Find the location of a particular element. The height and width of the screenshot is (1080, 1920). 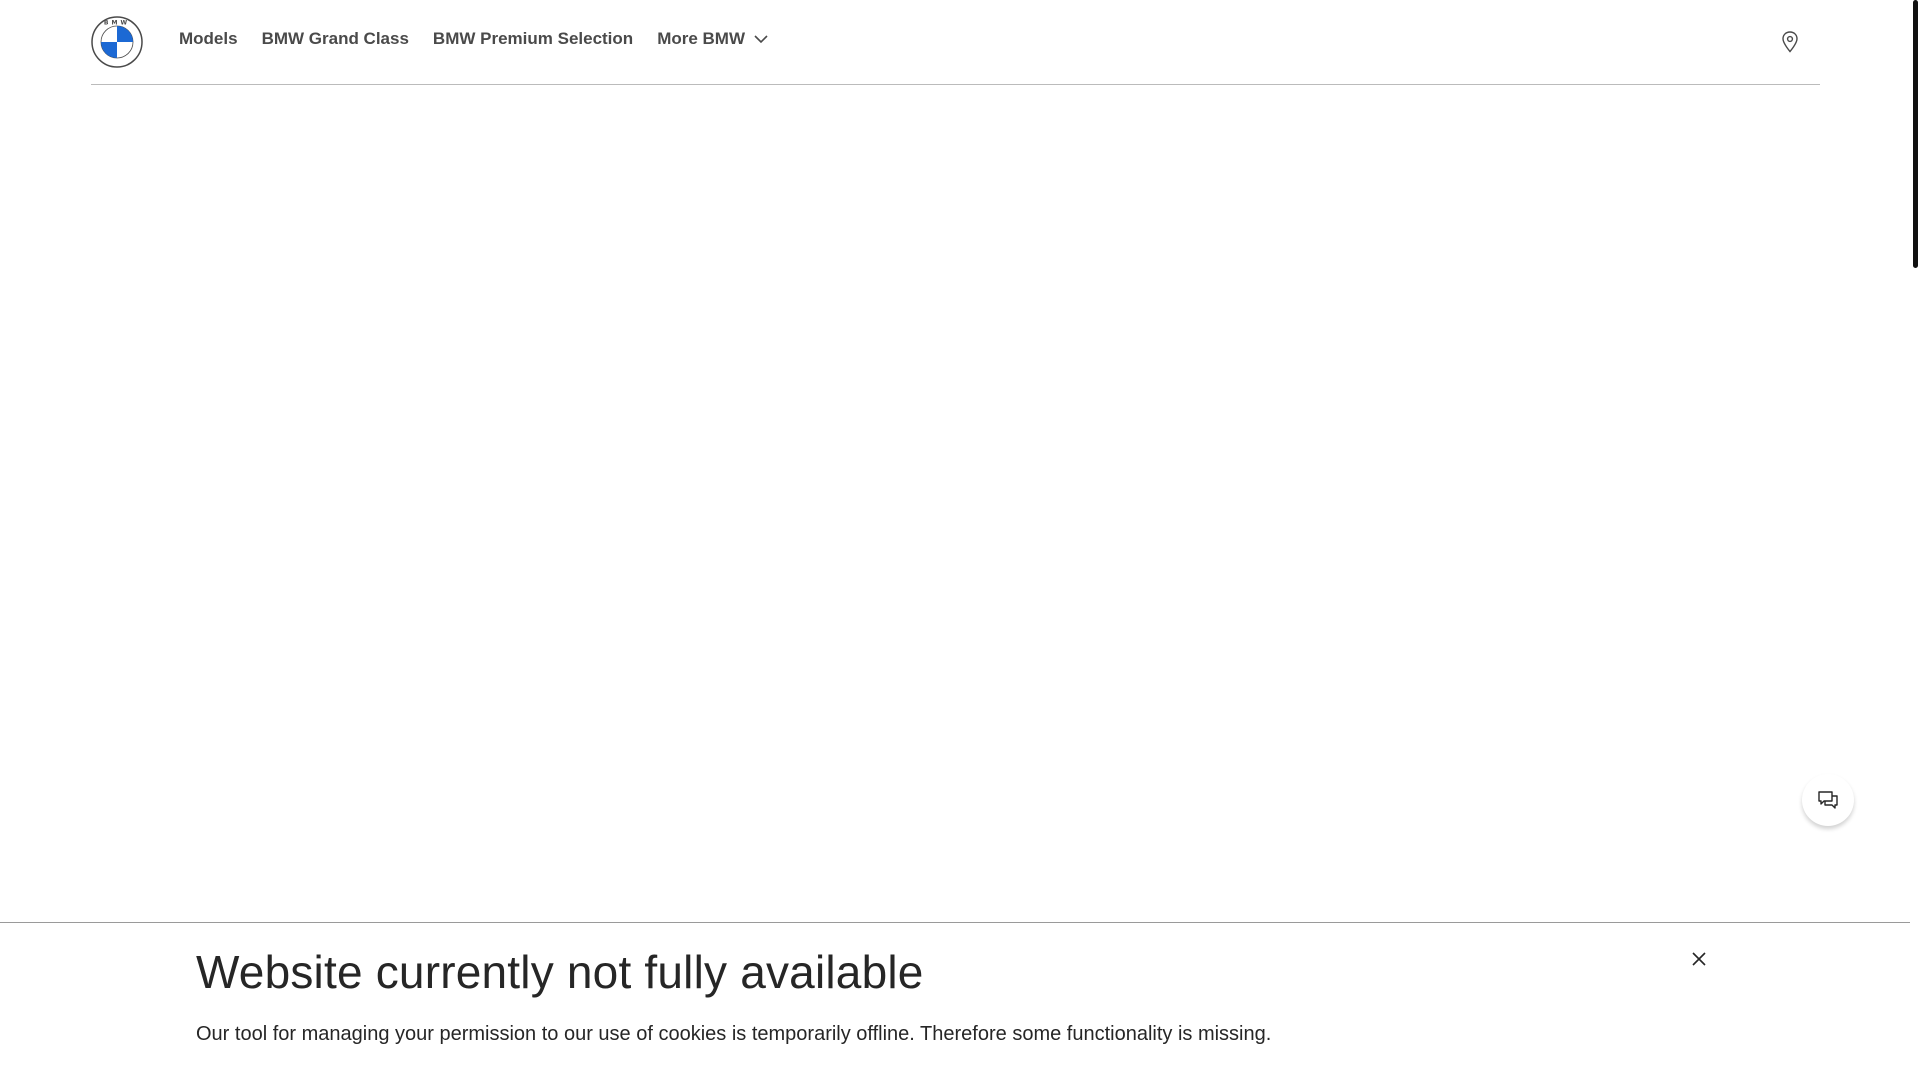

nav-grand-class-label: BMW Grand Class is located at coordinates (335, 38).